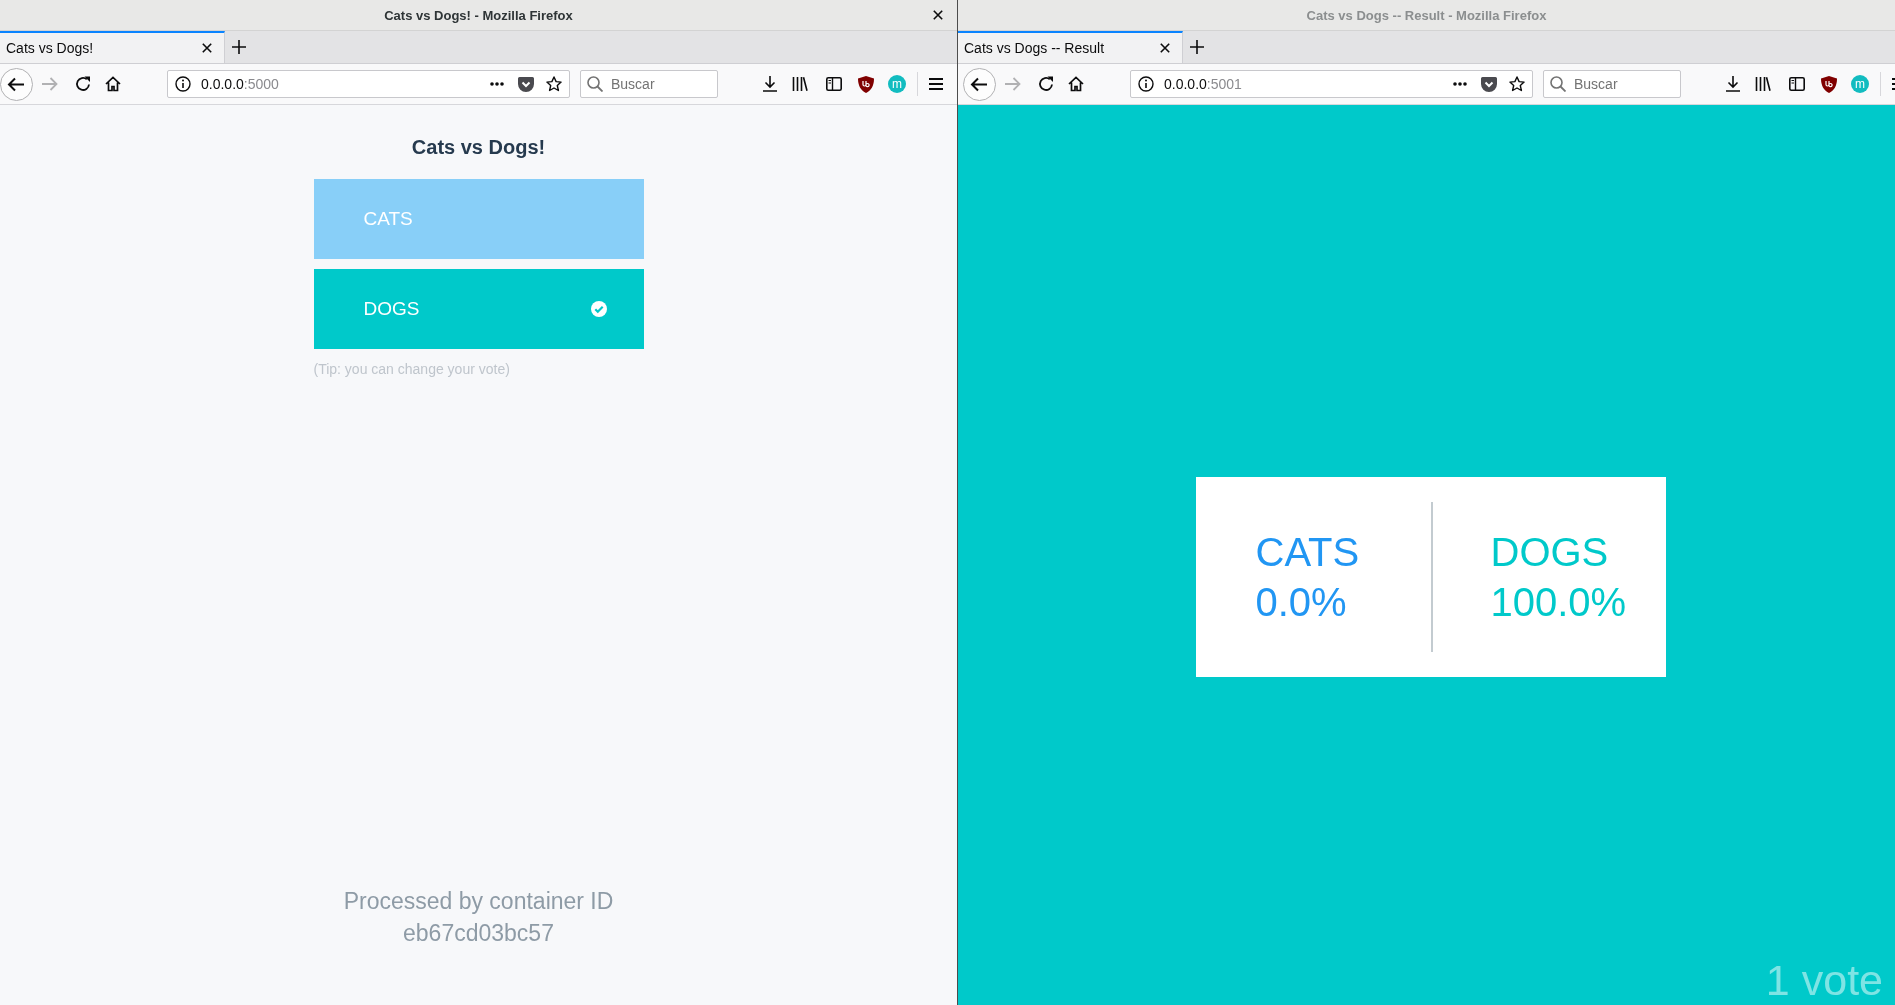  Describe the element at coordinates (1824, 980) in the screenshot. I see `vote-count-text: 1 vote` at that location.